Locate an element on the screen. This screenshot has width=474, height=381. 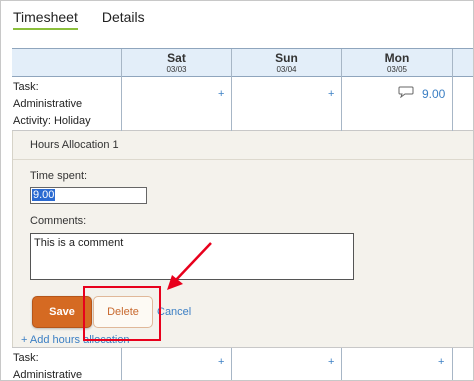
mon-hours-value: 9.00 is located at coordinates (433, 94).